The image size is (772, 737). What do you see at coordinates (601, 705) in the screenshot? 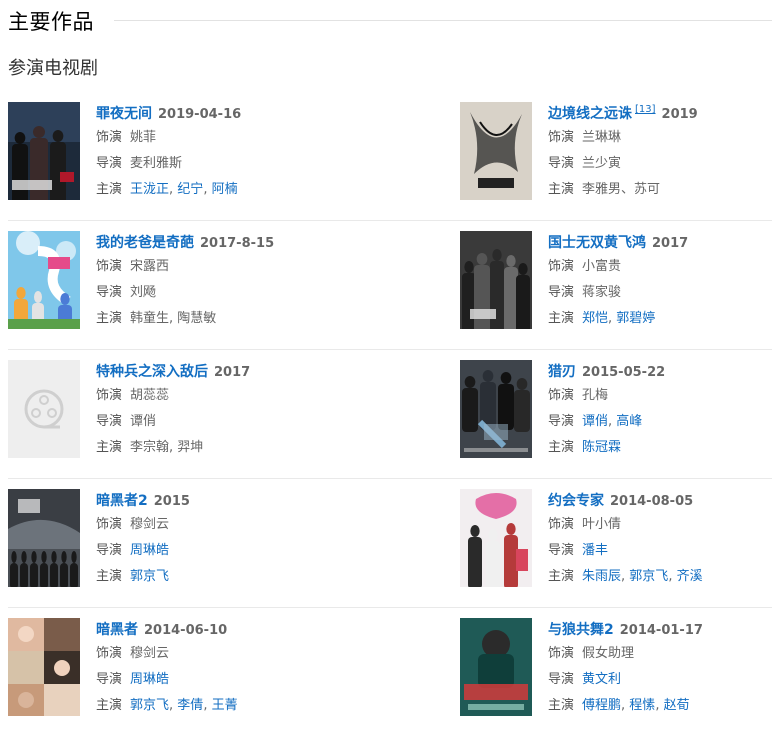
I see `cast-person: 傅程鹏` at bounding box center [601, 705].